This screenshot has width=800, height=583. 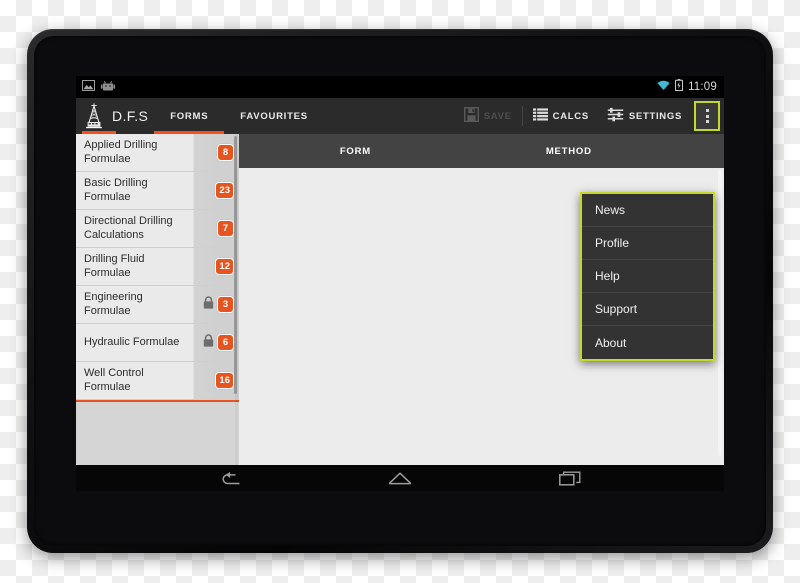 What do you see at coordinates (616, 309) in the screenshot?
I see `menu-item-support-label: Support` at bounding box center [616, 309].